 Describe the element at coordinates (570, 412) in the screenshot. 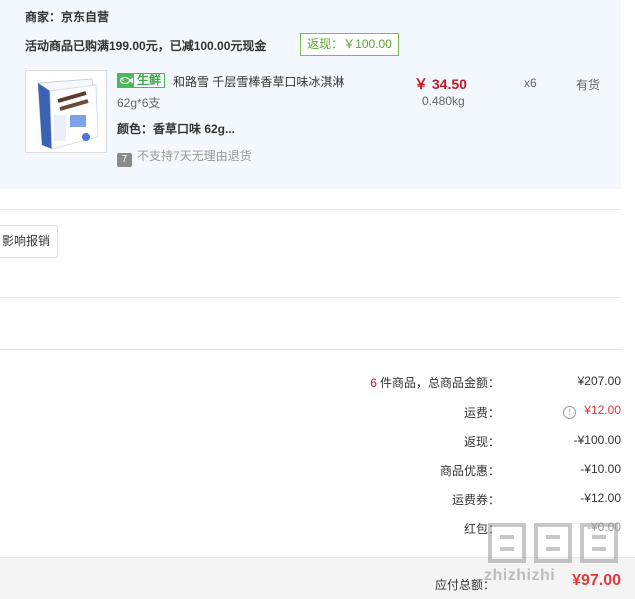

I see `info-icon: !` at that location.